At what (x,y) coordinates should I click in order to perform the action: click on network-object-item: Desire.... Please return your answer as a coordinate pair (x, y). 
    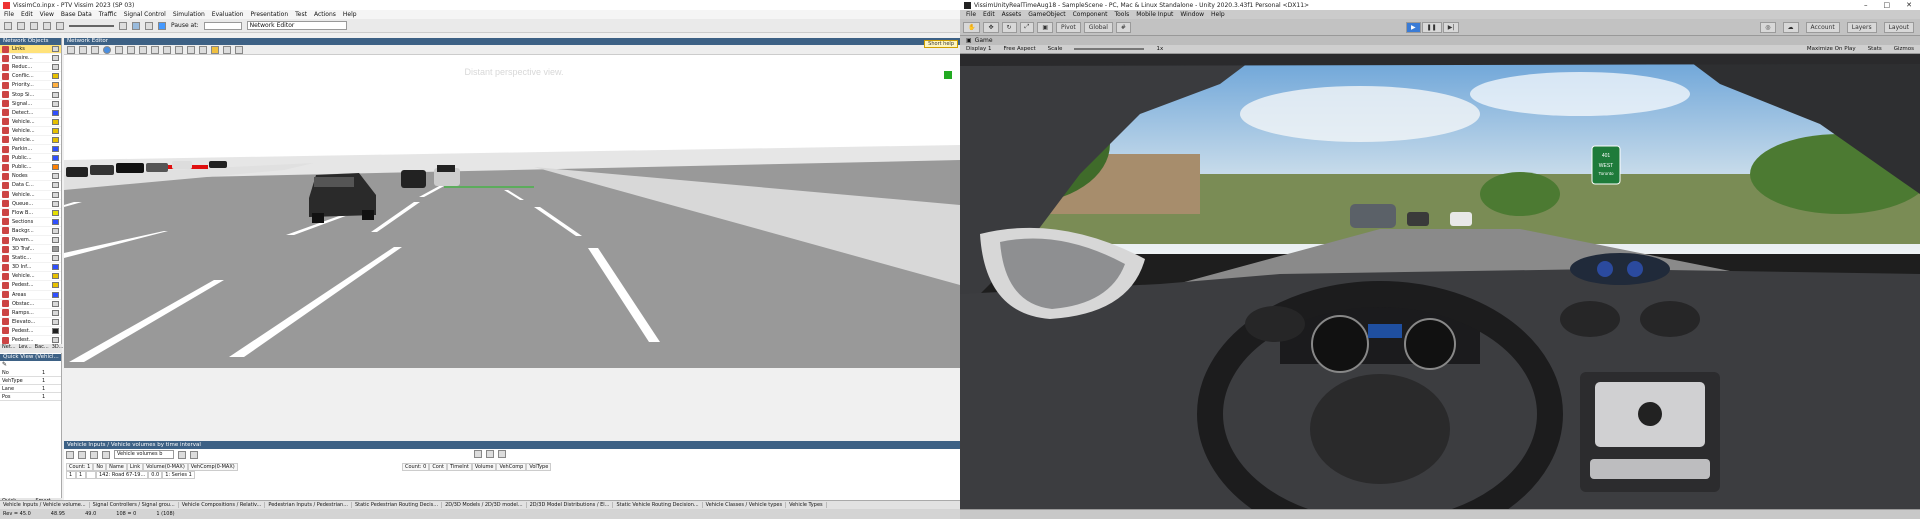
    Looking at the image, I should click on (30, 59).